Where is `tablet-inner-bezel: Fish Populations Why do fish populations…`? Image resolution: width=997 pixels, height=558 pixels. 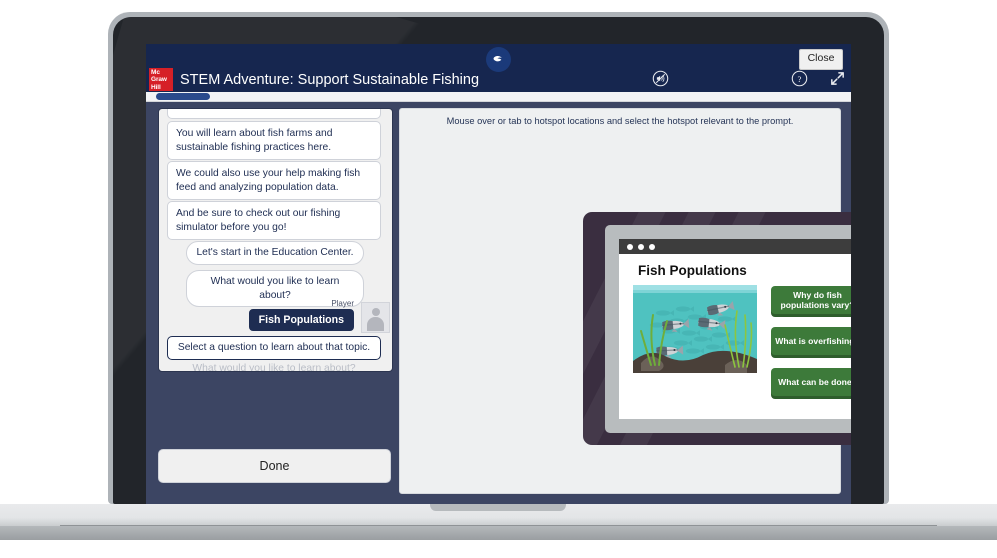 tablet-inner-bezel: Fish Populations Why do fish populations… is located at coordinates (728, 329).